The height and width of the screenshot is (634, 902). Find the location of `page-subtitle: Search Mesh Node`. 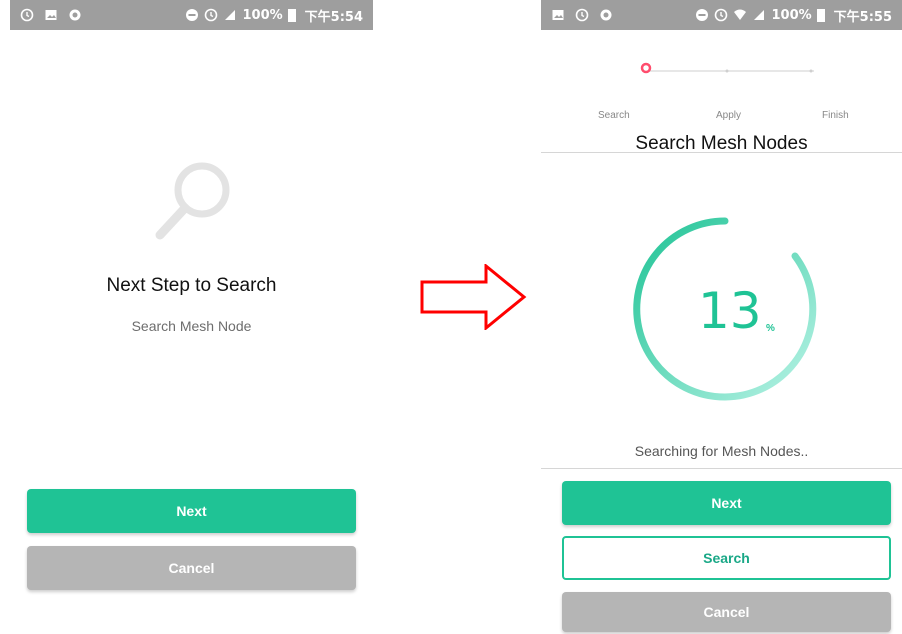

page-subtitle: Search Mesh Node is located at coordinates (191, 326).